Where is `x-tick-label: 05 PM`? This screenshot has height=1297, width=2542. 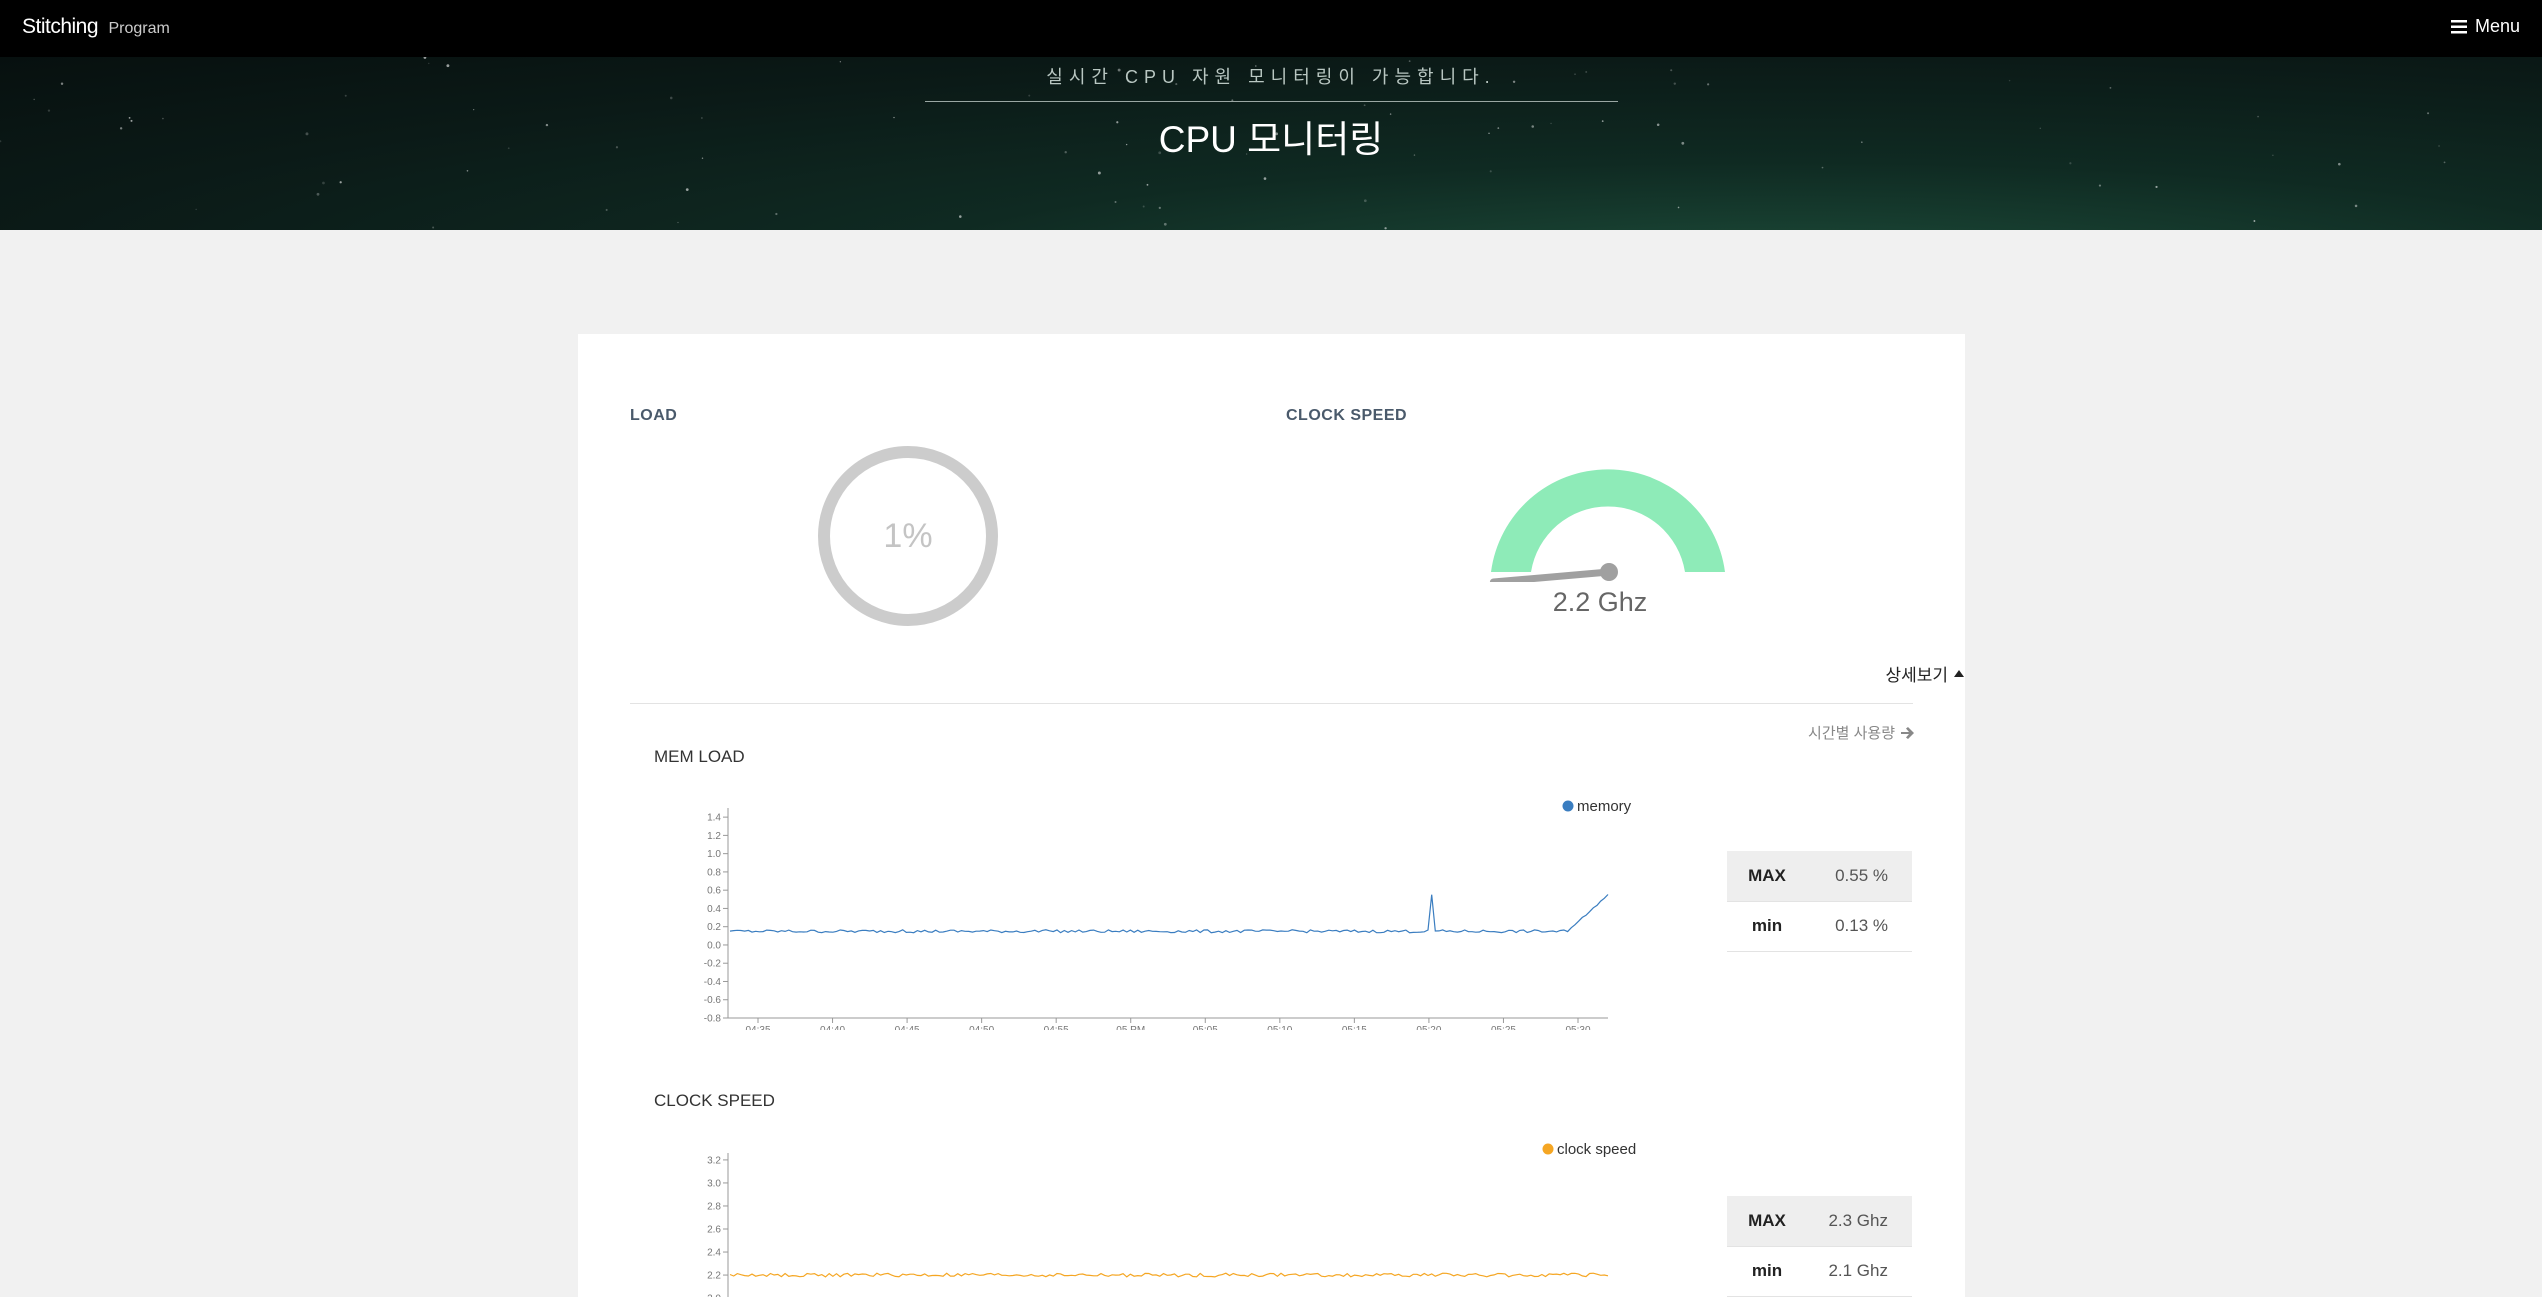 x-tick-label: 05 PM is located at coordinates (1130, 1027).